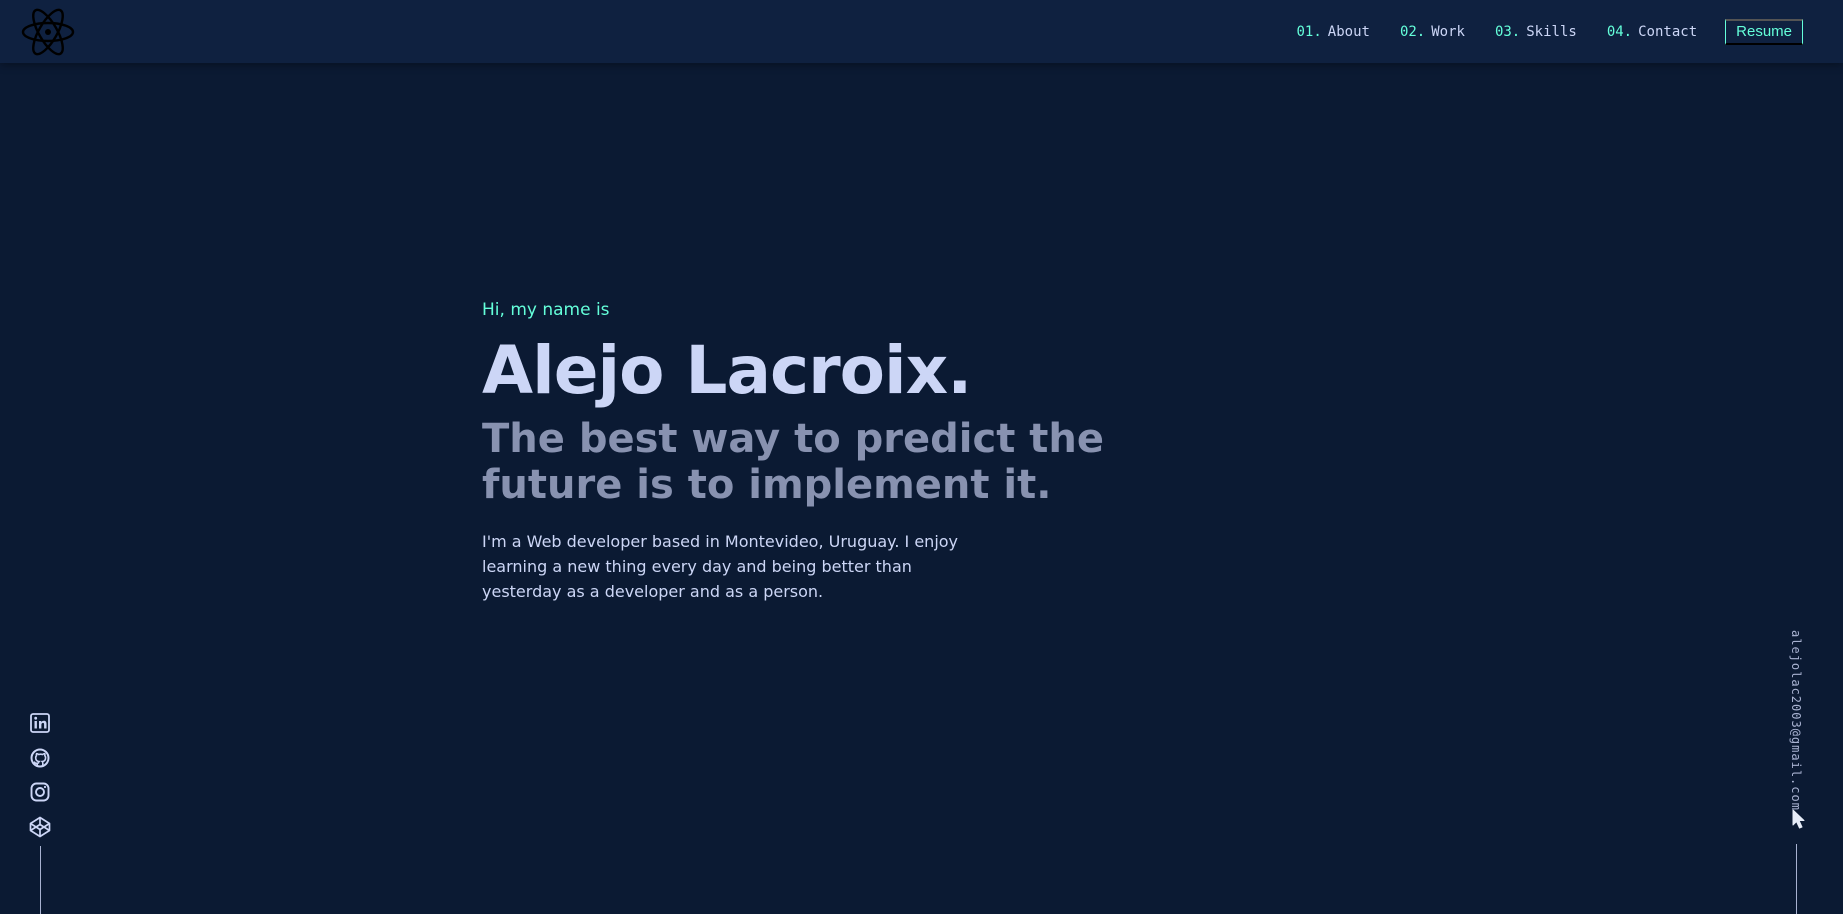  What do you see at coordinates (48, 32) in the screenshot?
I see `atom-logo-icon` at bounding box center [48, 32].